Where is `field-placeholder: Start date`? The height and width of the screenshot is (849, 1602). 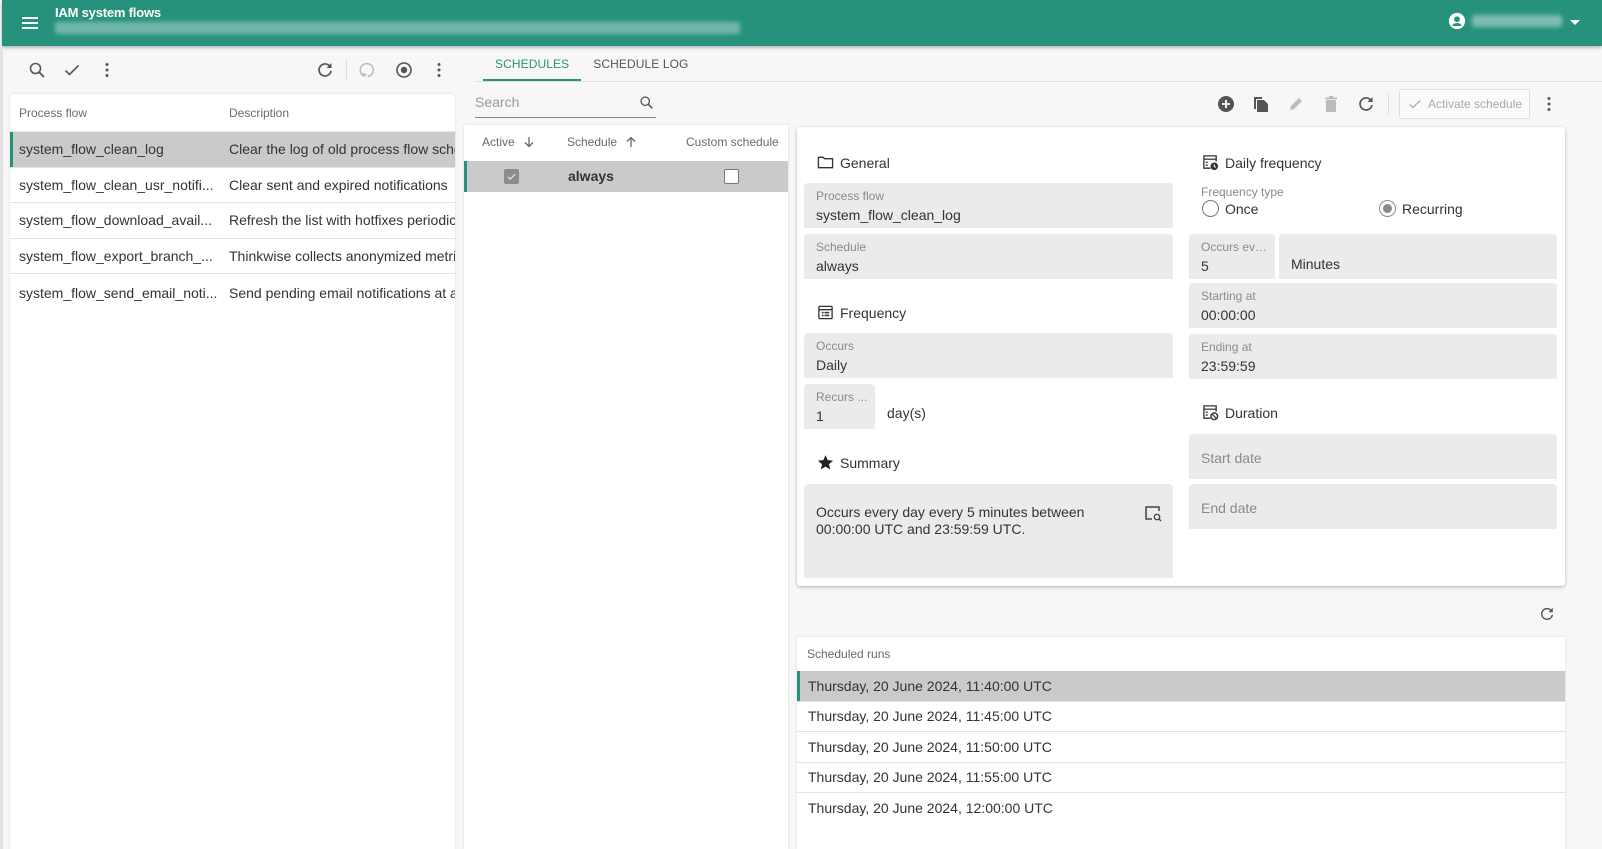 field-placeholder: Start date is located at coordinates (1231, 458).